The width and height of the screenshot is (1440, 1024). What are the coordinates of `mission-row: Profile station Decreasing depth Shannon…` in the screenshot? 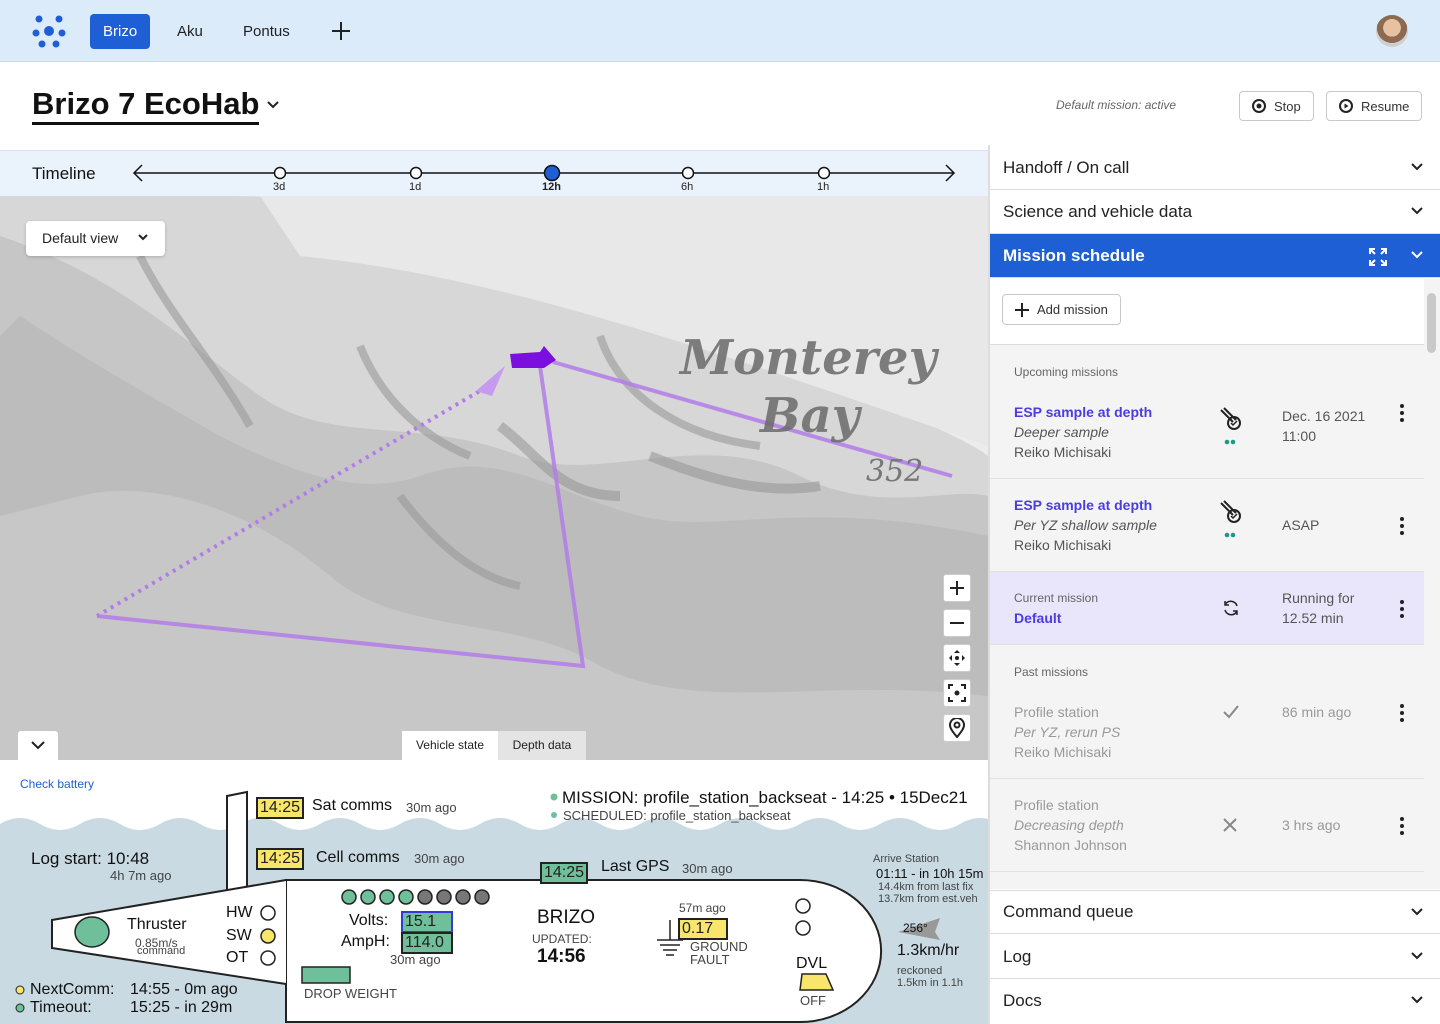 It's located at (1207, 825).